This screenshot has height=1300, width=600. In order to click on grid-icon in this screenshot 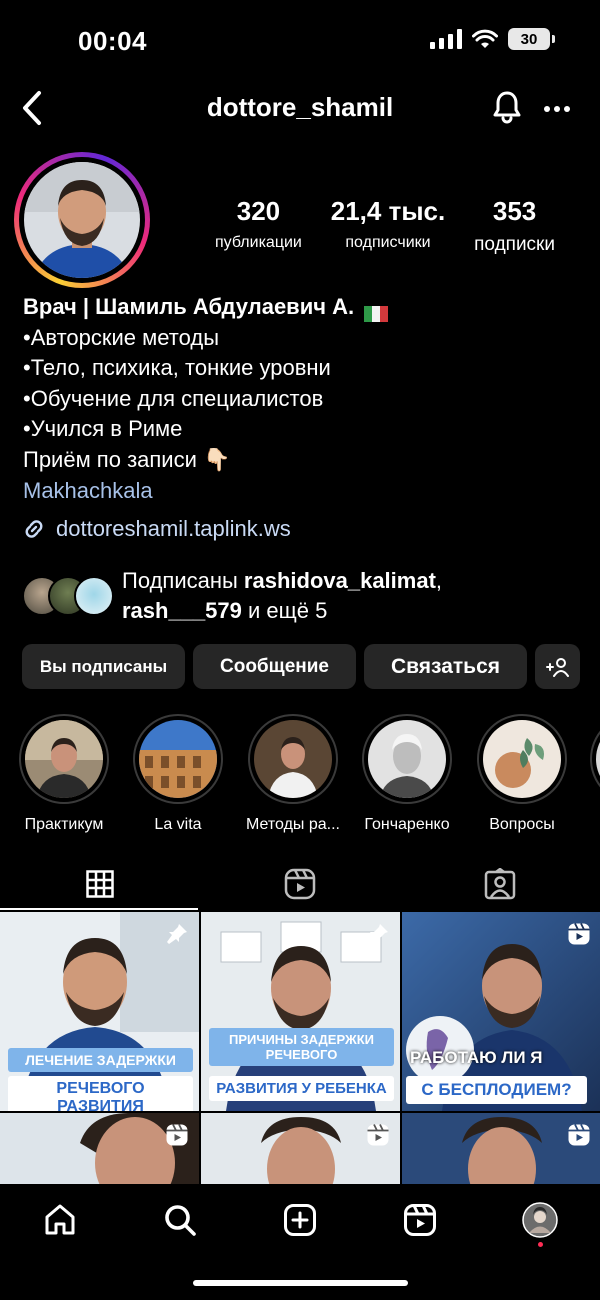, I will do `click(100, 884)`.